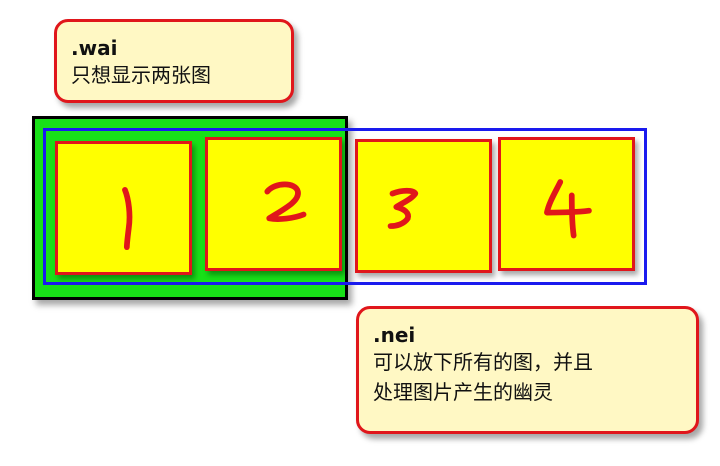 The height and width of the screenshot is (466, 720). What do you see at coordinates (94, 48) in the screenshot?
I see `wai-callout-title: .wai` at bounding box center [94, 48].